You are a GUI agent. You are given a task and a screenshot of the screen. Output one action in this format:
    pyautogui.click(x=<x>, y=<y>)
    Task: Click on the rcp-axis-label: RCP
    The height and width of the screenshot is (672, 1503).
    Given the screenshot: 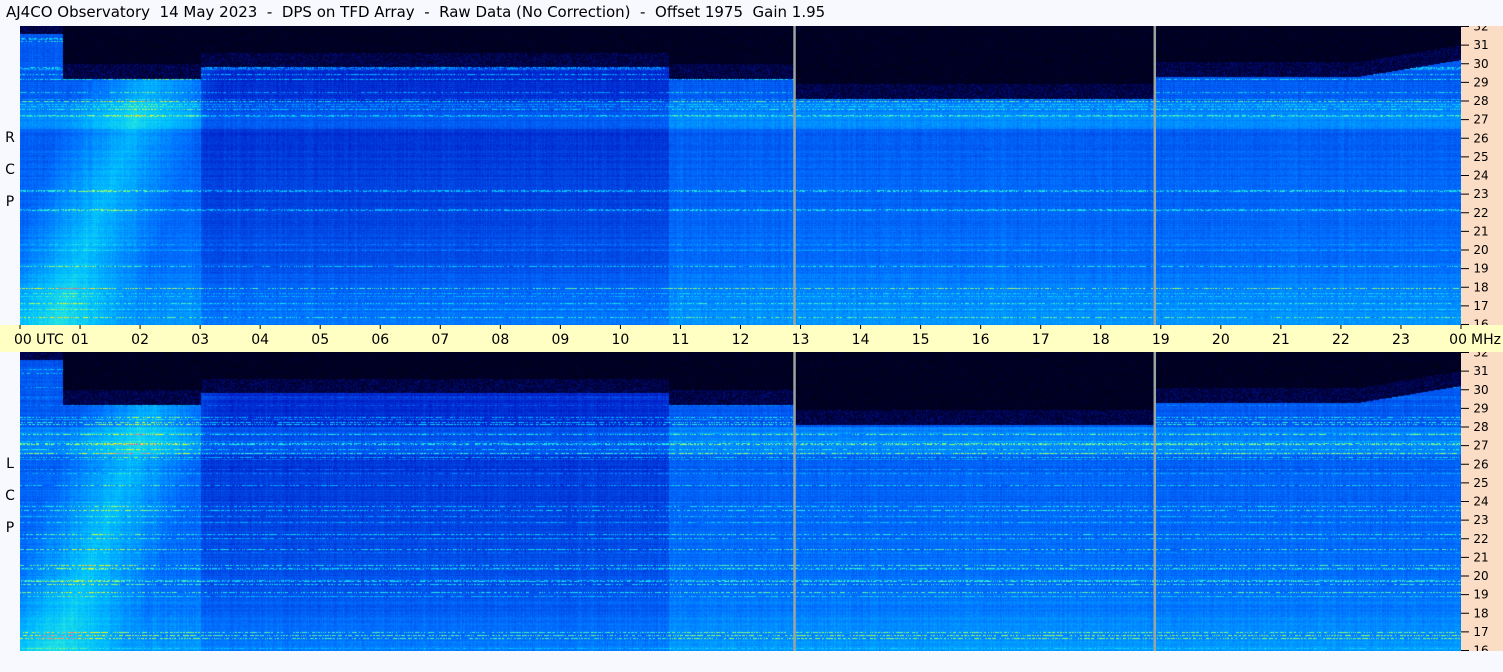 What is the action you would take?
    pyautogui.click(x=10, y=170)
    